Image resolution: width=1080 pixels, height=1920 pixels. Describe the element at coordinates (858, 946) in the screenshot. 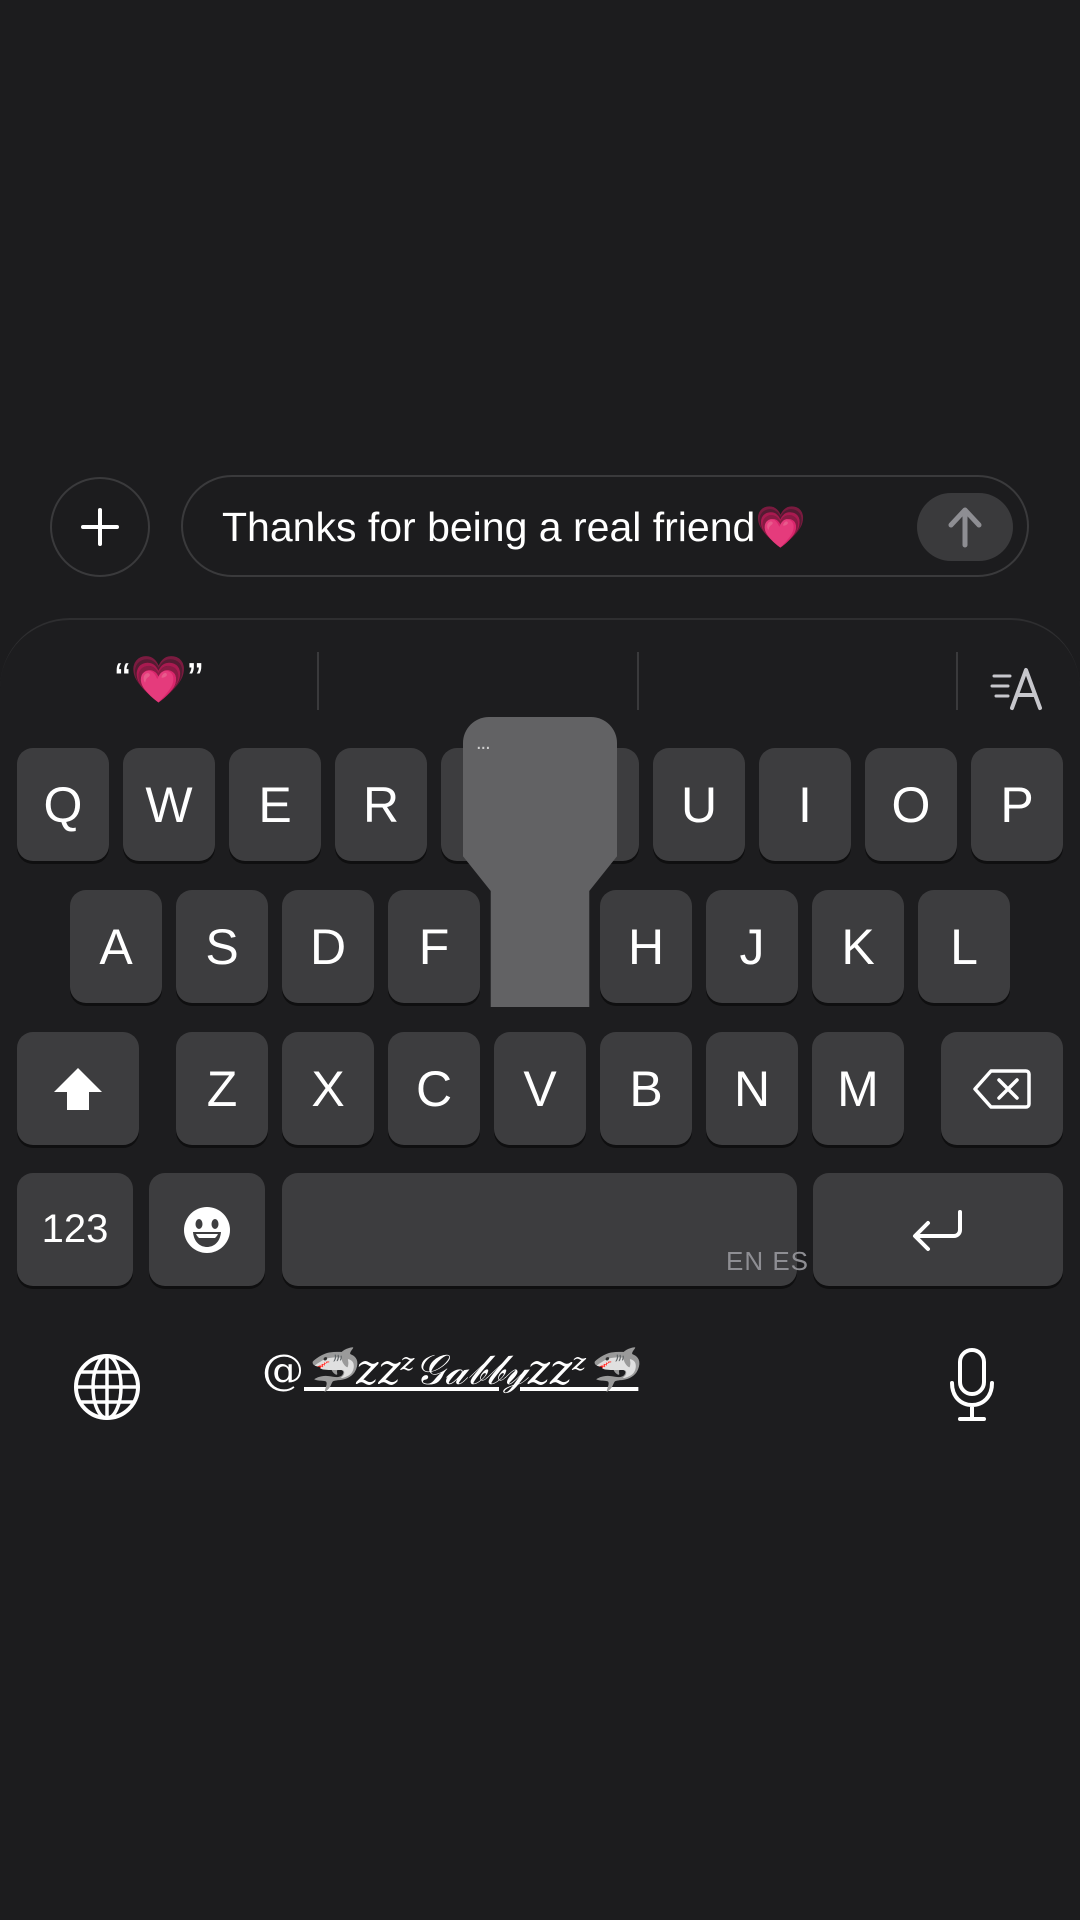

I see `key-k: K` at that location.